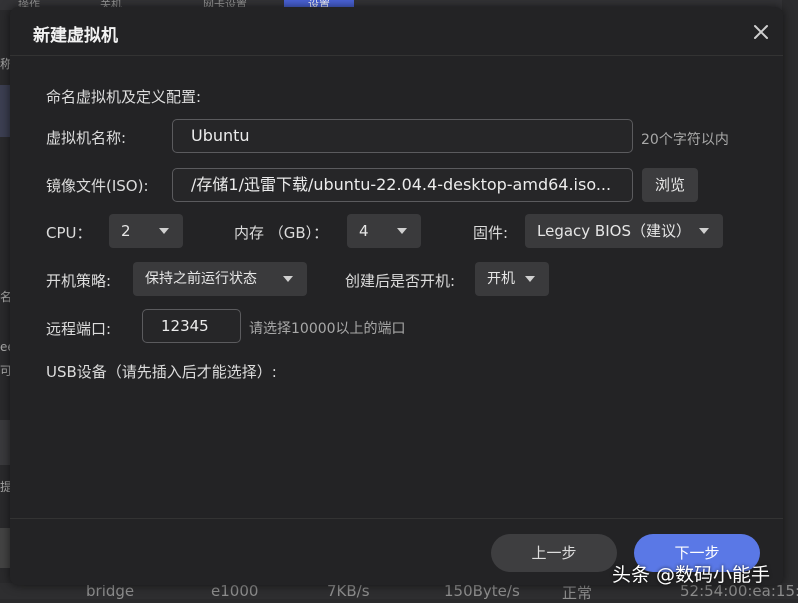  I want to click on boot-policy-select: 保持之前运行状态, so click(220, 279).